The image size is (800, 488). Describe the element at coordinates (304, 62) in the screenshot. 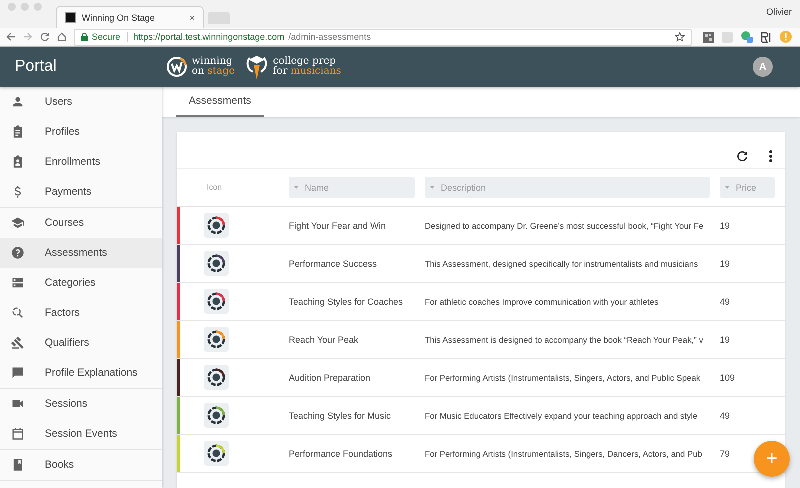

I see `logo-text: college prep` at that location.